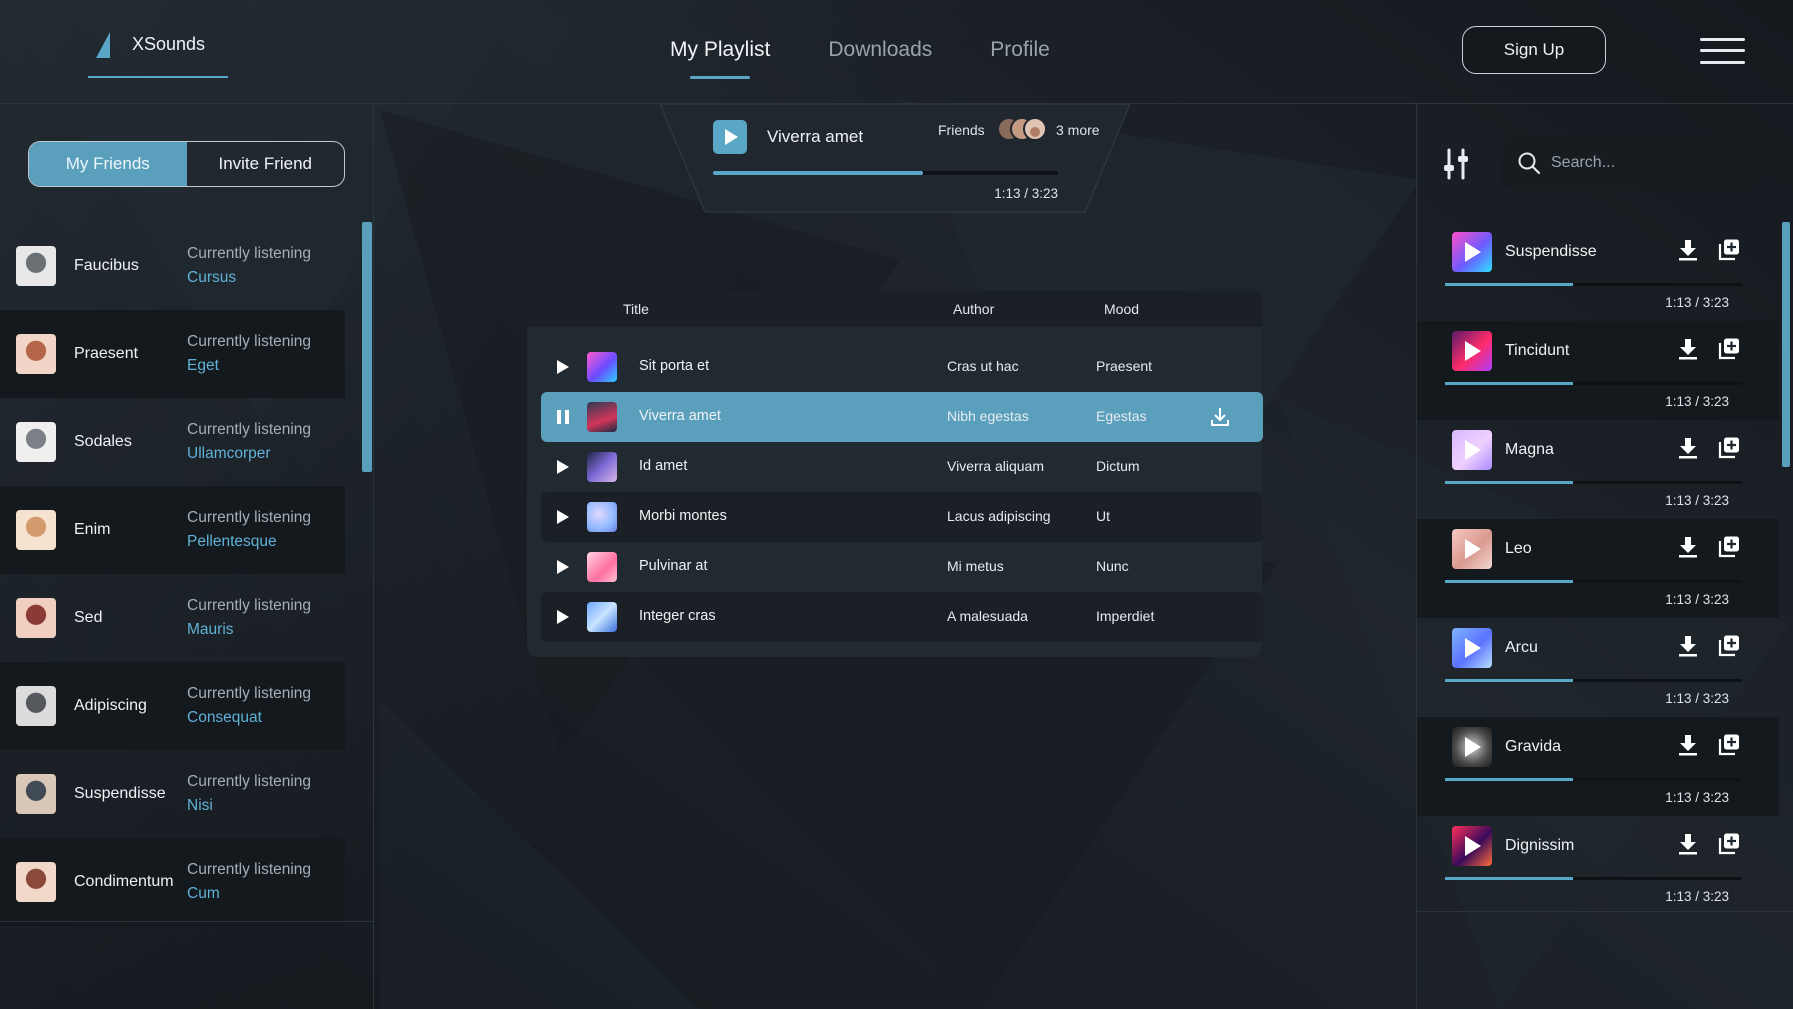 This screenshot has width=1793, height=1009. What do you see at coordinates (880, 52) in the screenshot?
I see `tab-downloads: Downloads` at bounding box center [880, 52].